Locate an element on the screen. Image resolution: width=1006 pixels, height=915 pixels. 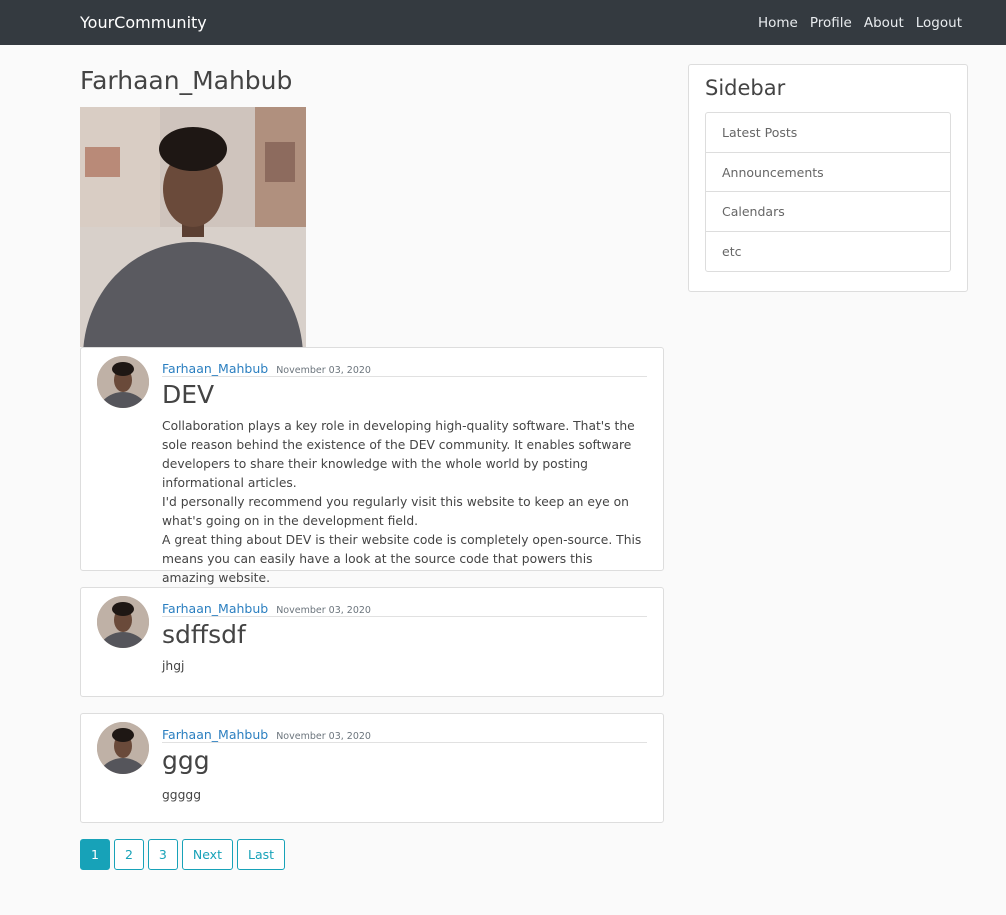
post-paragraph: jhgj is located at coordinates (173, 666).